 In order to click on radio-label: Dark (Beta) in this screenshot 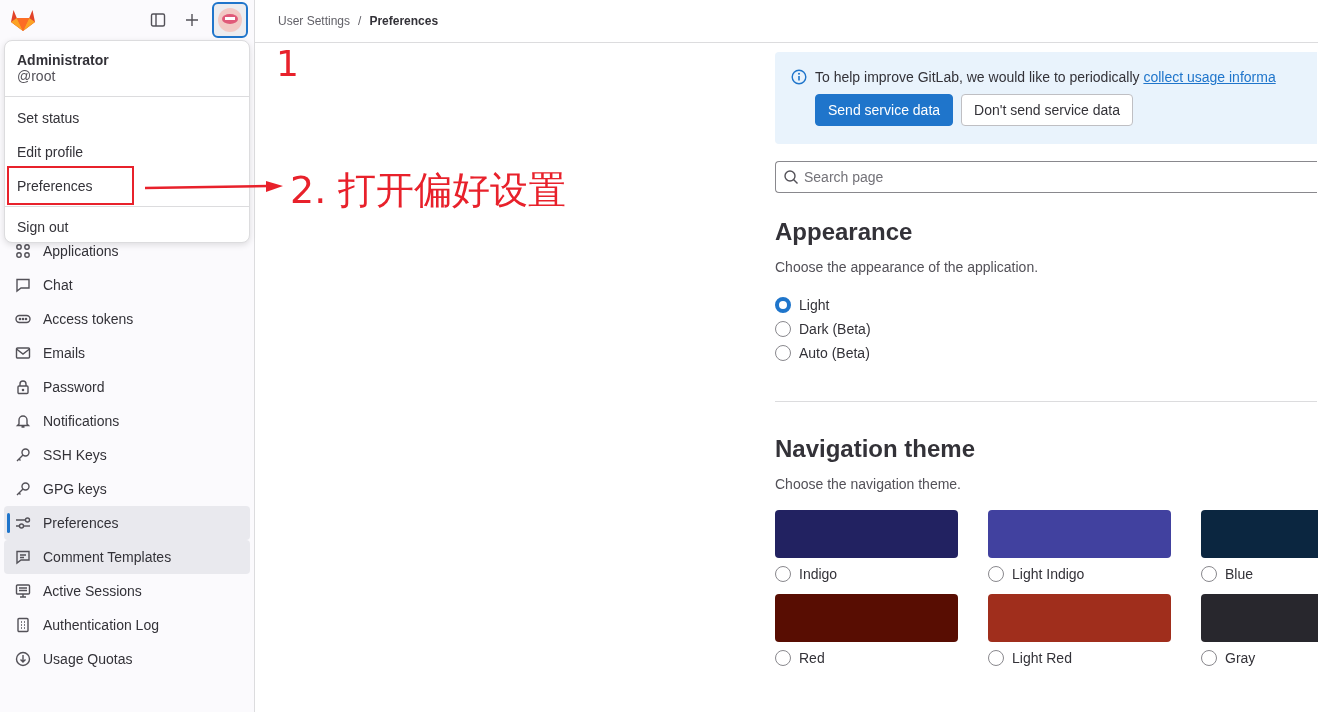, I will do `click(835, 329)`.